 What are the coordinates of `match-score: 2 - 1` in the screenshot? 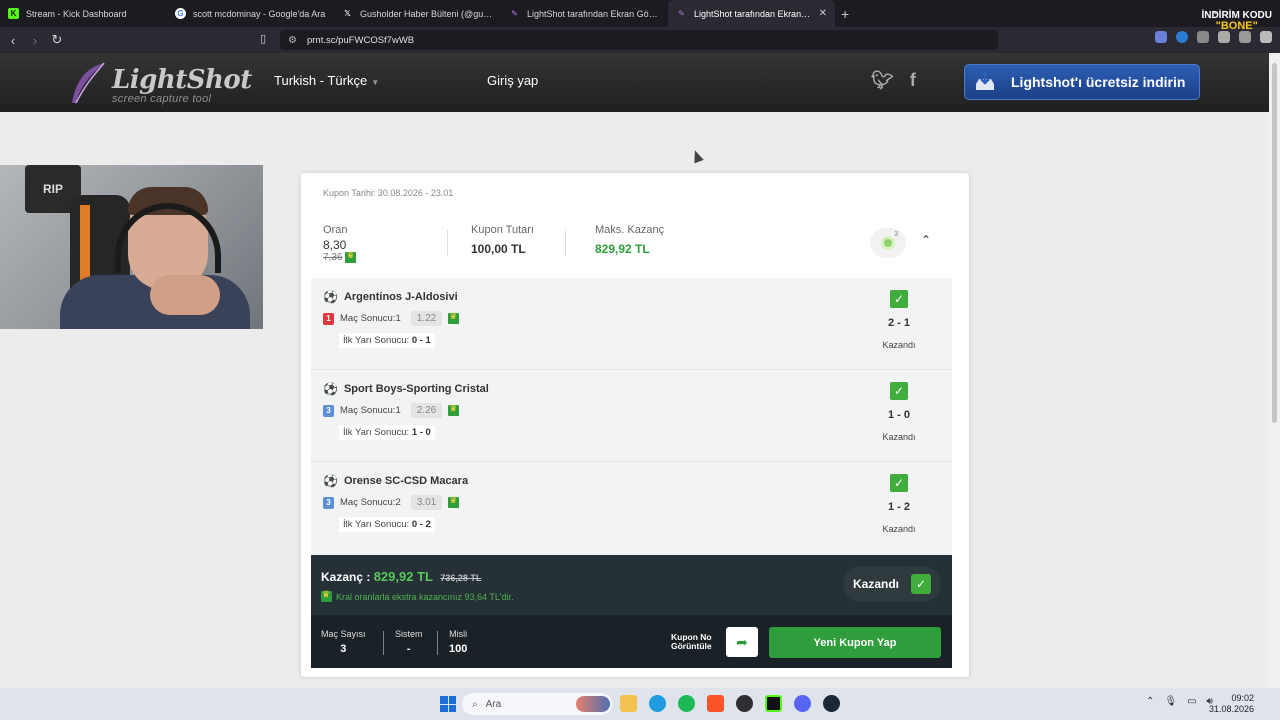 It's located at (898, 323).